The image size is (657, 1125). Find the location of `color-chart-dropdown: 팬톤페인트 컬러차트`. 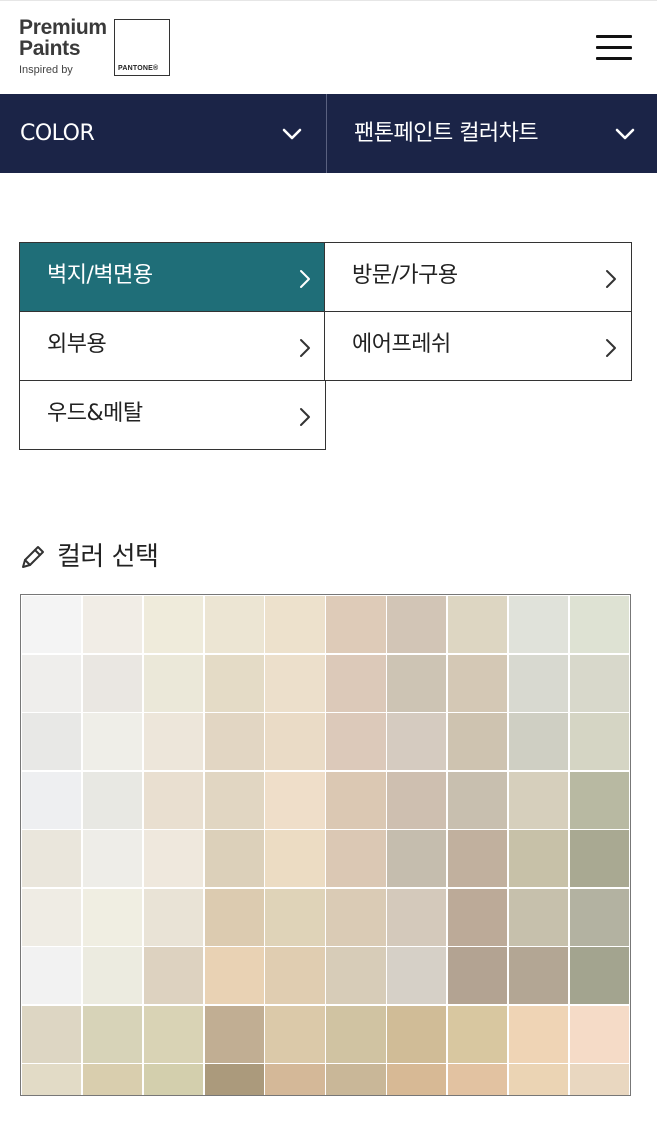

color-chart-dropdown: 팬톤페인트 컬러차트 is located at coordinates (492, 133).